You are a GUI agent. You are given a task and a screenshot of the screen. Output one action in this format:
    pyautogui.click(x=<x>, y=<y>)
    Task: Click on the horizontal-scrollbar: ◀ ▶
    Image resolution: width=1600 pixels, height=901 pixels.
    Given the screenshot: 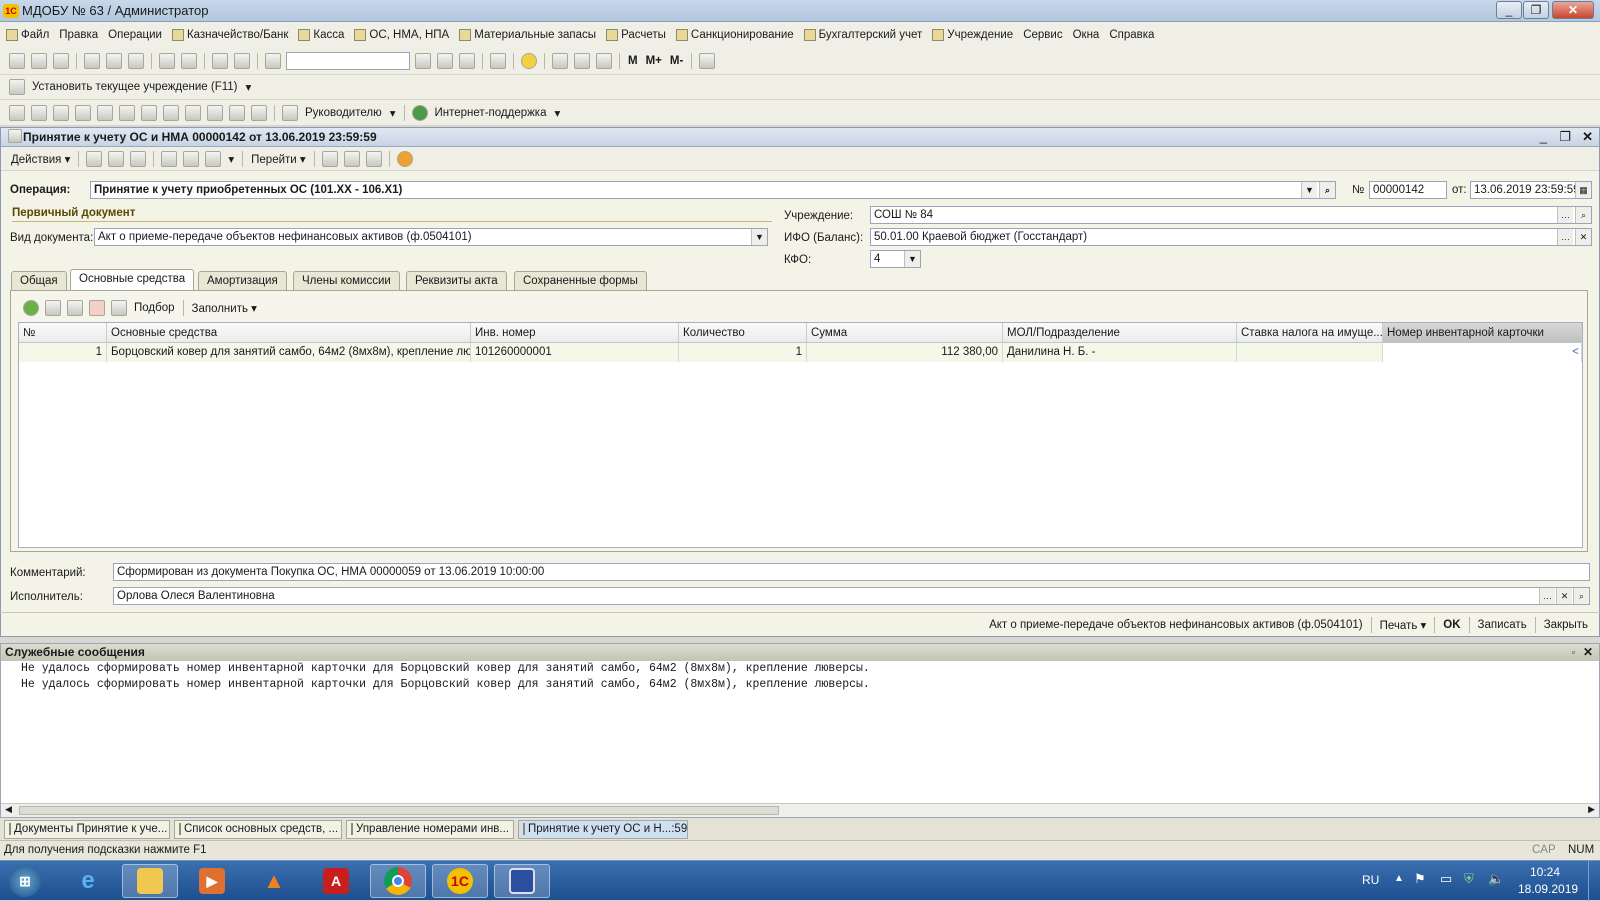 What is the action you would take?
    pyautogui.click(x=800, y=810)
    